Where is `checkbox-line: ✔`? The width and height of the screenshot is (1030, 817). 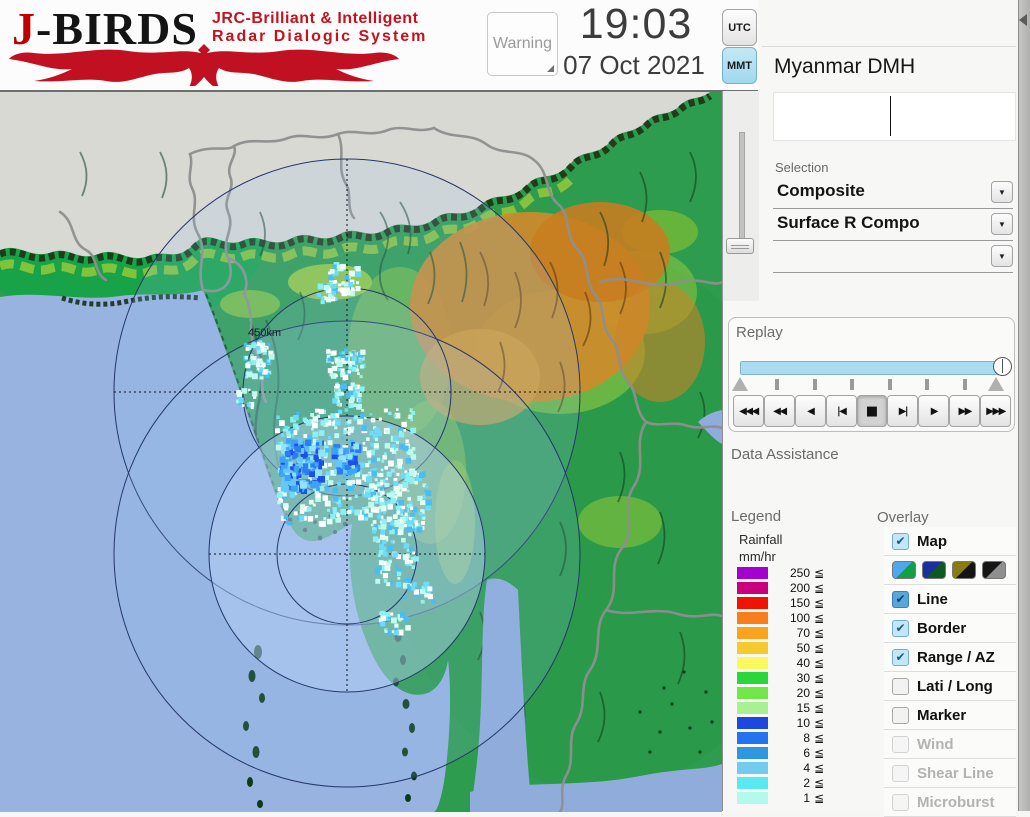 checkbox-line: ✔ is located at coordinates (900, 599).